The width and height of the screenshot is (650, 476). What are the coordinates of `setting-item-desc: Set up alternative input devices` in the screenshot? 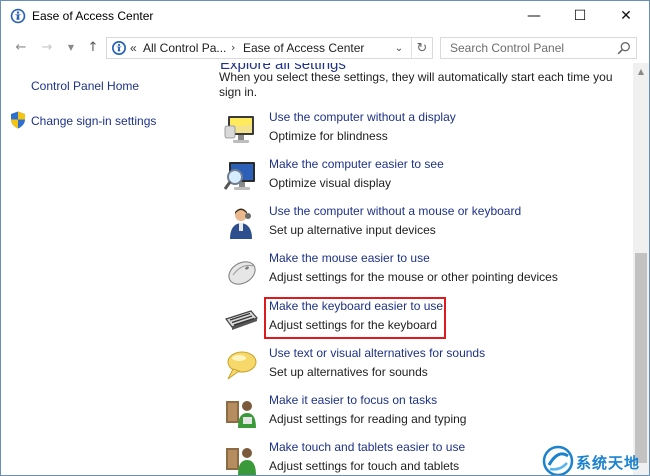 It's located at (352, 230).